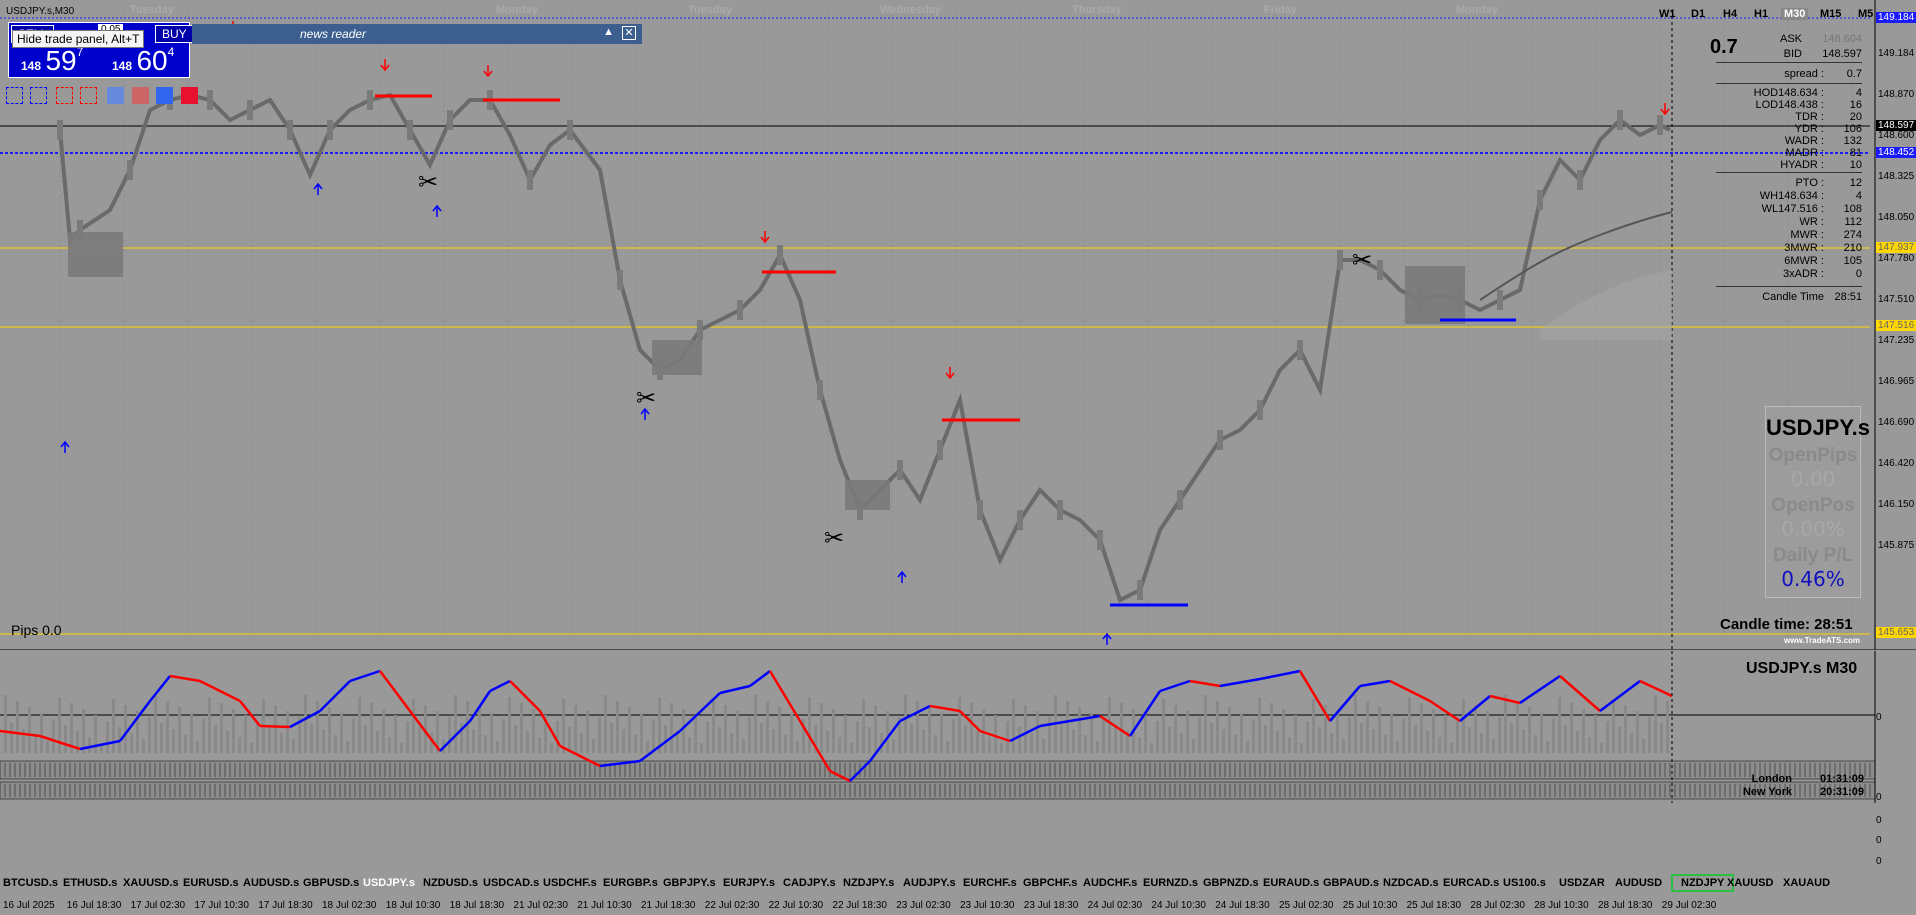 This screenshot has height=915, width=1916. Describe the element at coordinates (1351, 883) in the screenshot. I see `symbol-tab-gbpauds: GBPAUD.s` at that location.